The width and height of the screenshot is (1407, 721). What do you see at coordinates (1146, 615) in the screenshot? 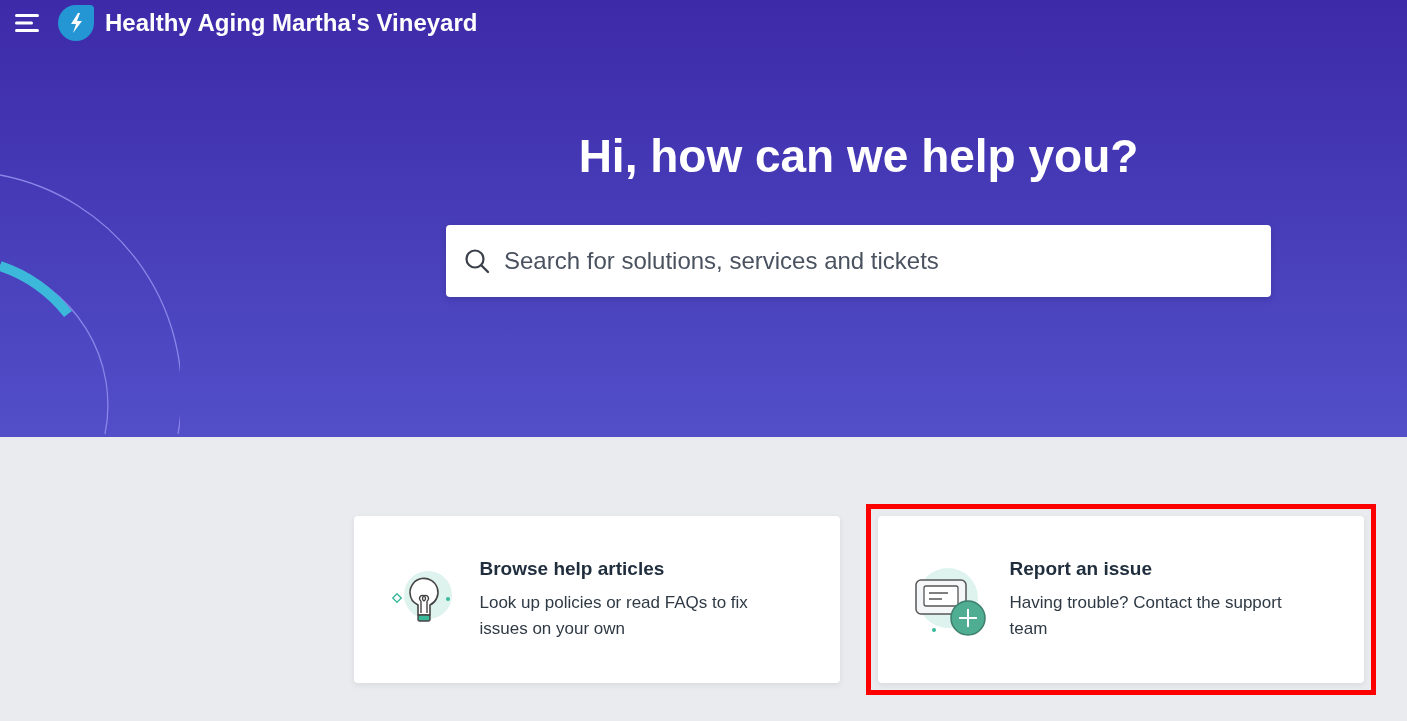
I see `card-description: Having trouble? Contact the support team` at bounding box center [1146, 615].